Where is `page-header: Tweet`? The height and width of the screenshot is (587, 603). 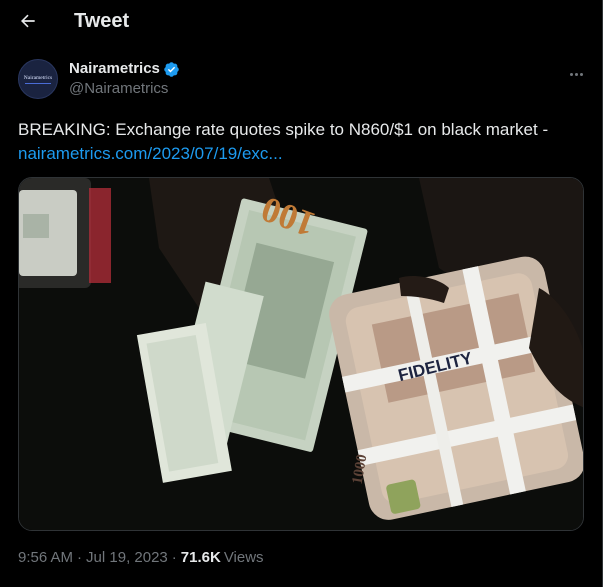 page-header: Tweet is located at coordinates (301, 21).